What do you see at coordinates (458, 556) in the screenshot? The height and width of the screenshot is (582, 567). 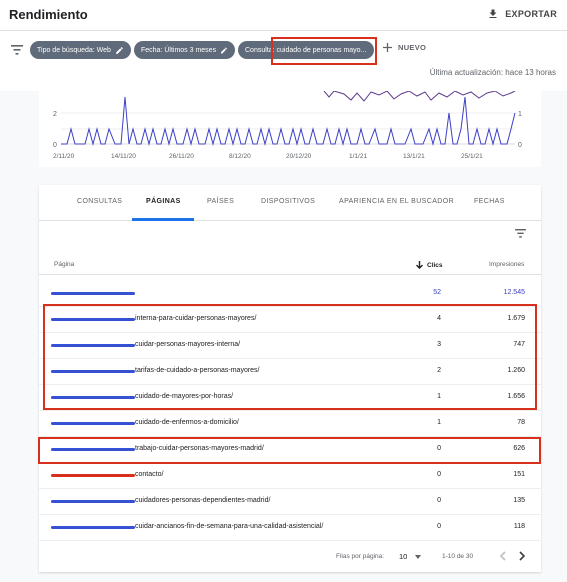 I see `page-range: 1-10 de 30` at bounding box center [458, 556].